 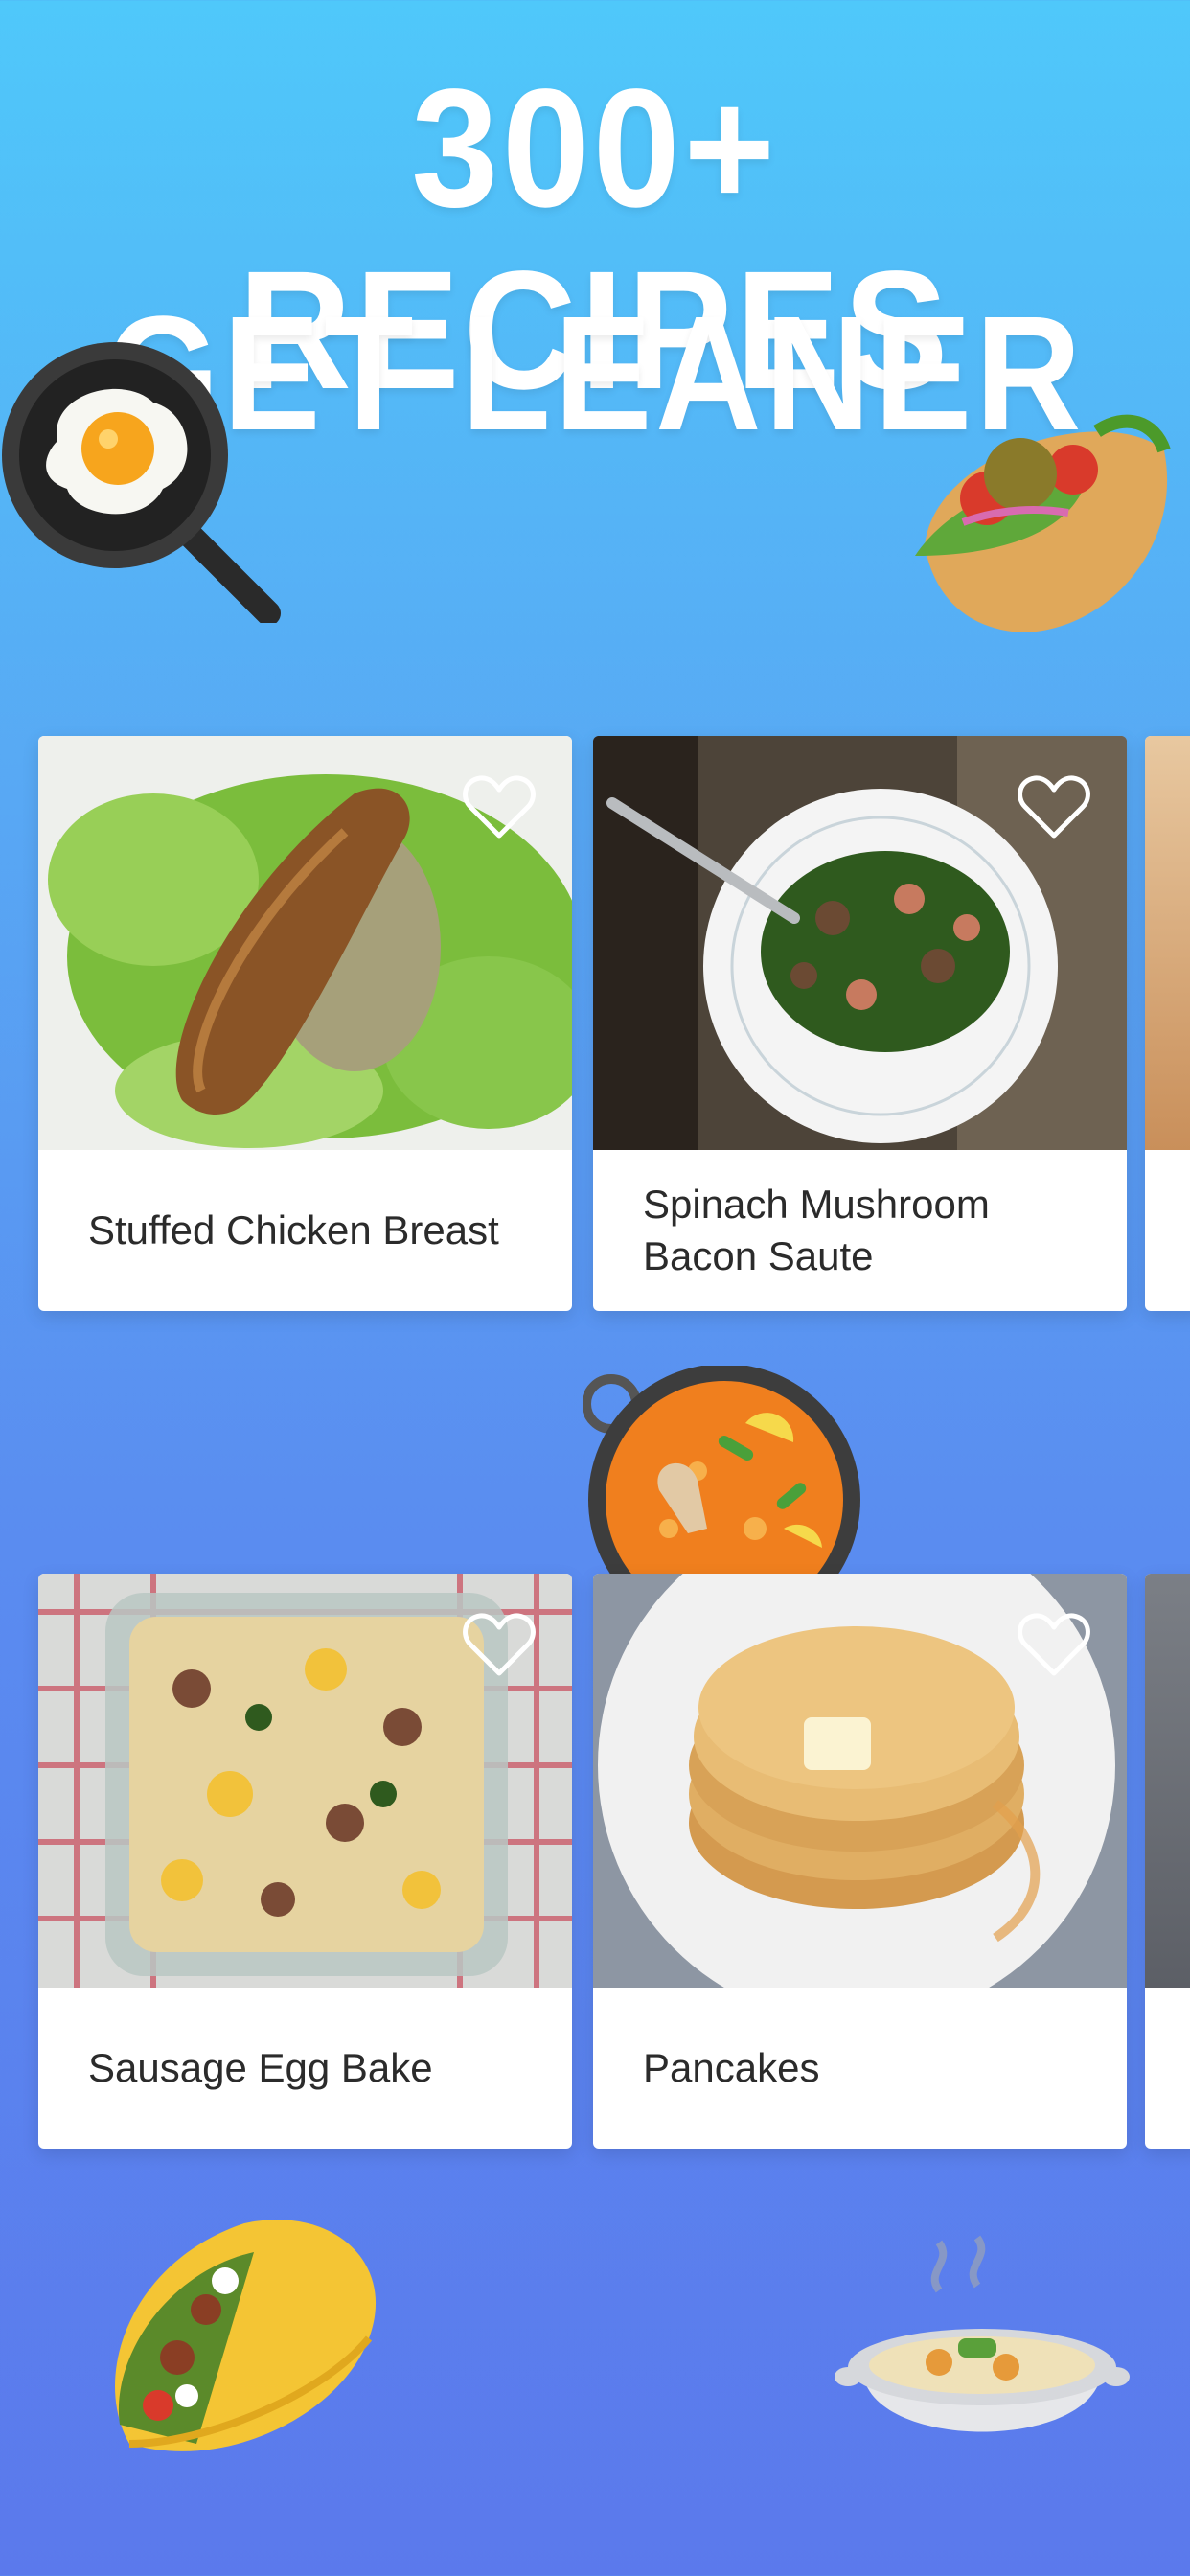 What do you see at coordinates (1039, 517) in the screenshot?
I see `stuffed-flatbread-icon` at bounding box center [1039, 517].